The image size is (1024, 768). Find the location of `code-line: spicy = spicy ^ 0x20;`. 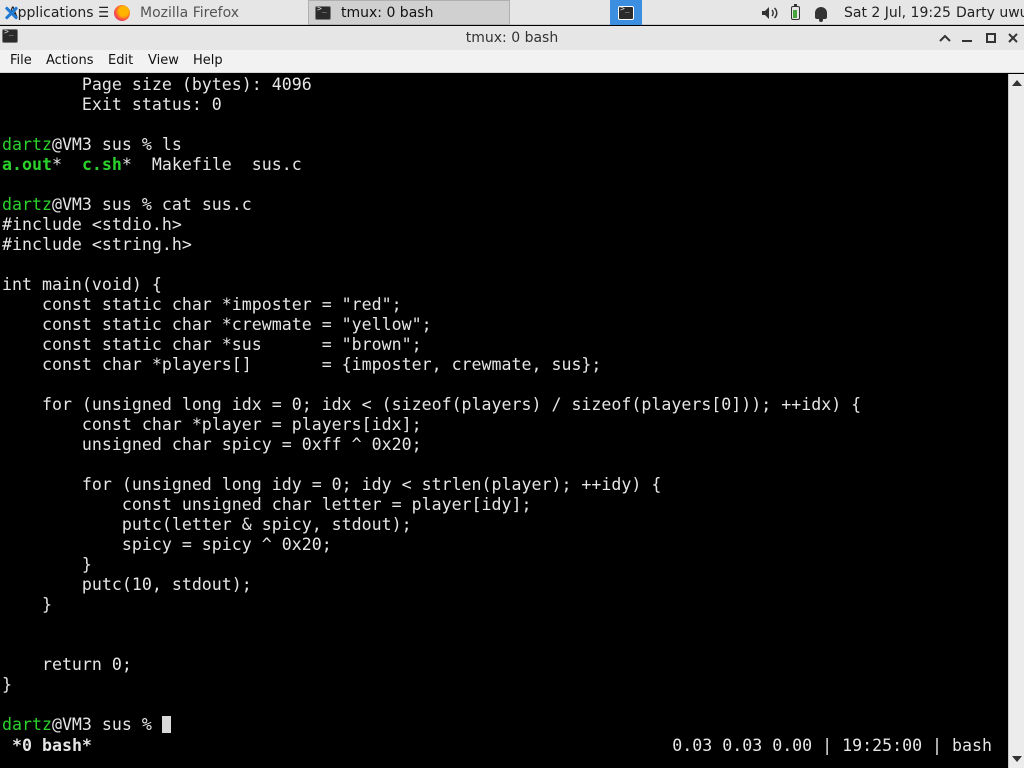

code-line: spicy = spicy ^ 0x20; is located at coordinates (167, 544).